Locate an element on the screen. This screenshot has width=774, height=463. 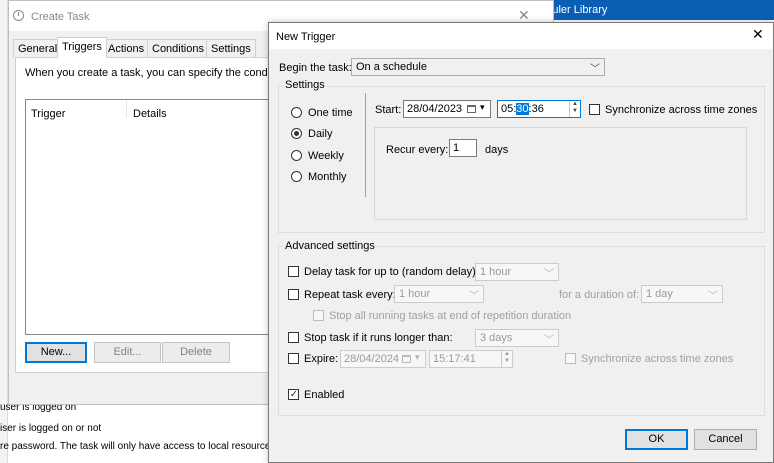
radio-weekly is located at coordinates (296, 155).